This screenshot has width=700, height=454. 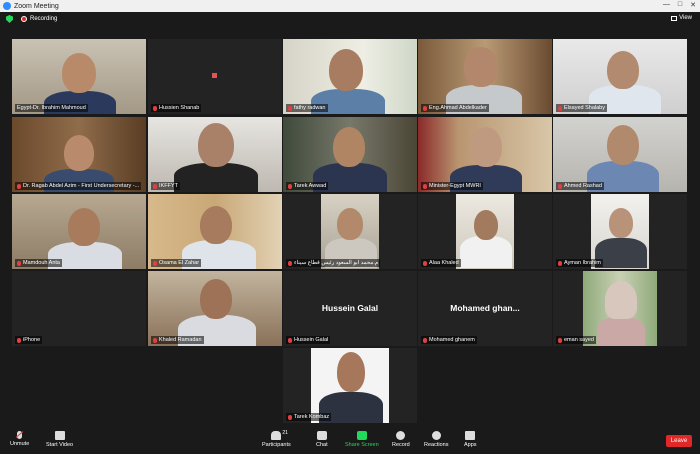 What do you see at coordinates (276, 445) in the screenshot?
I see `participants-label: Participants` at bounding box center [276, 445].